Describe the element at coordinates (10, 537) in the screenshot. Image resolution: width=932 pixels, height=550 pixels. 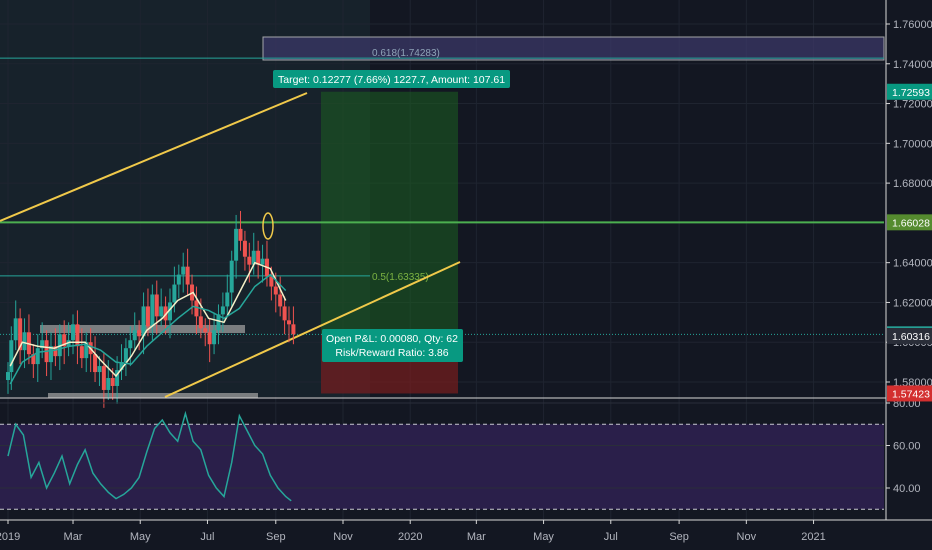
I see `x-tick-label-0: 2019` at that location.